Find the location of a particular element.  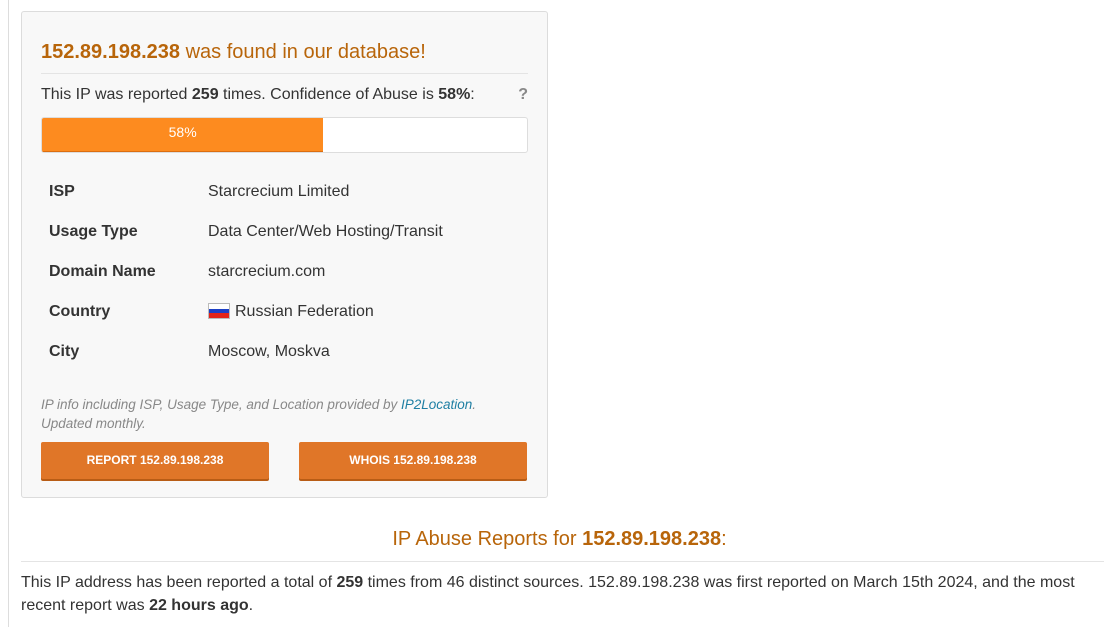

info-row-isp: ISP Starcrecium Limited is located at coordinates (246, 192).